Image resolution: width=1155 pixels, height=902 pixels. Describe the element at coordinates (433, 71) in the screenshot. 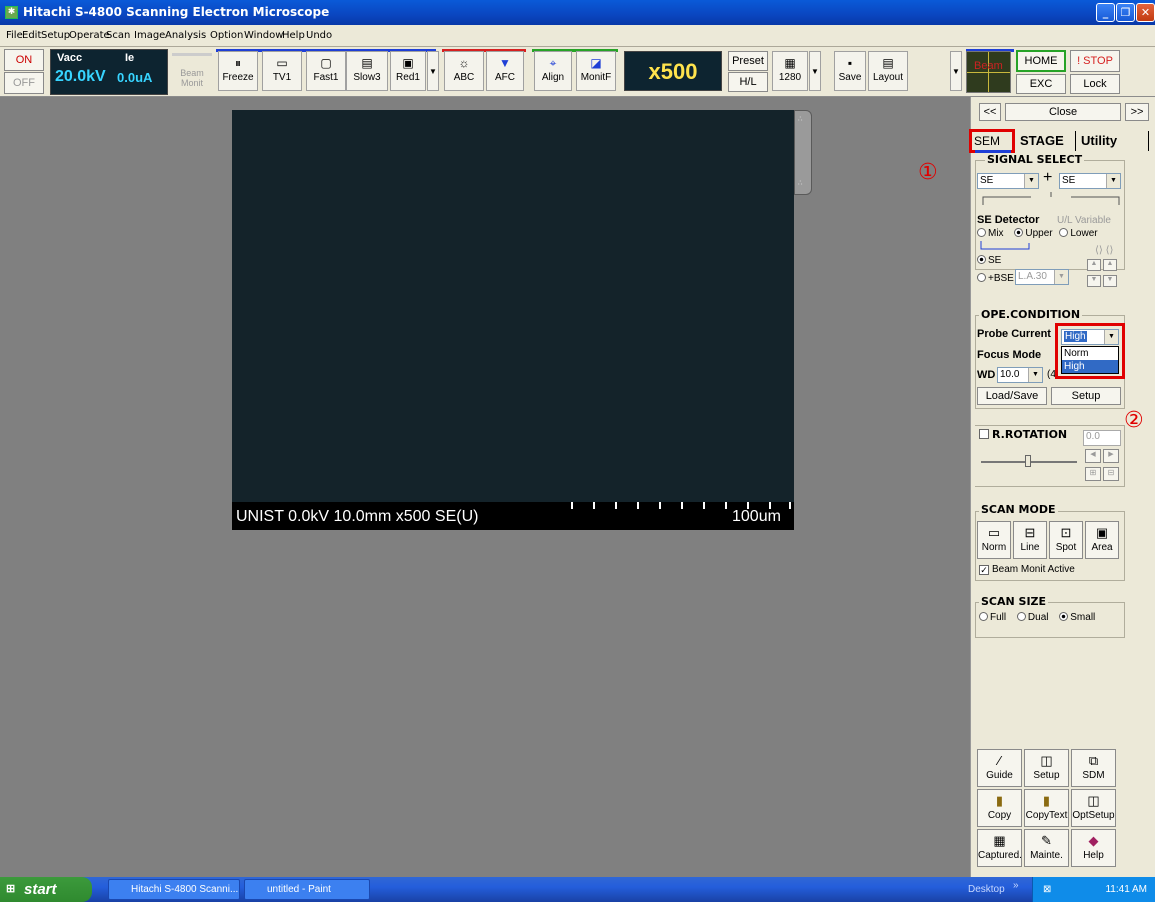

I see `scan-dropdown-arrow: ▼` at that location.